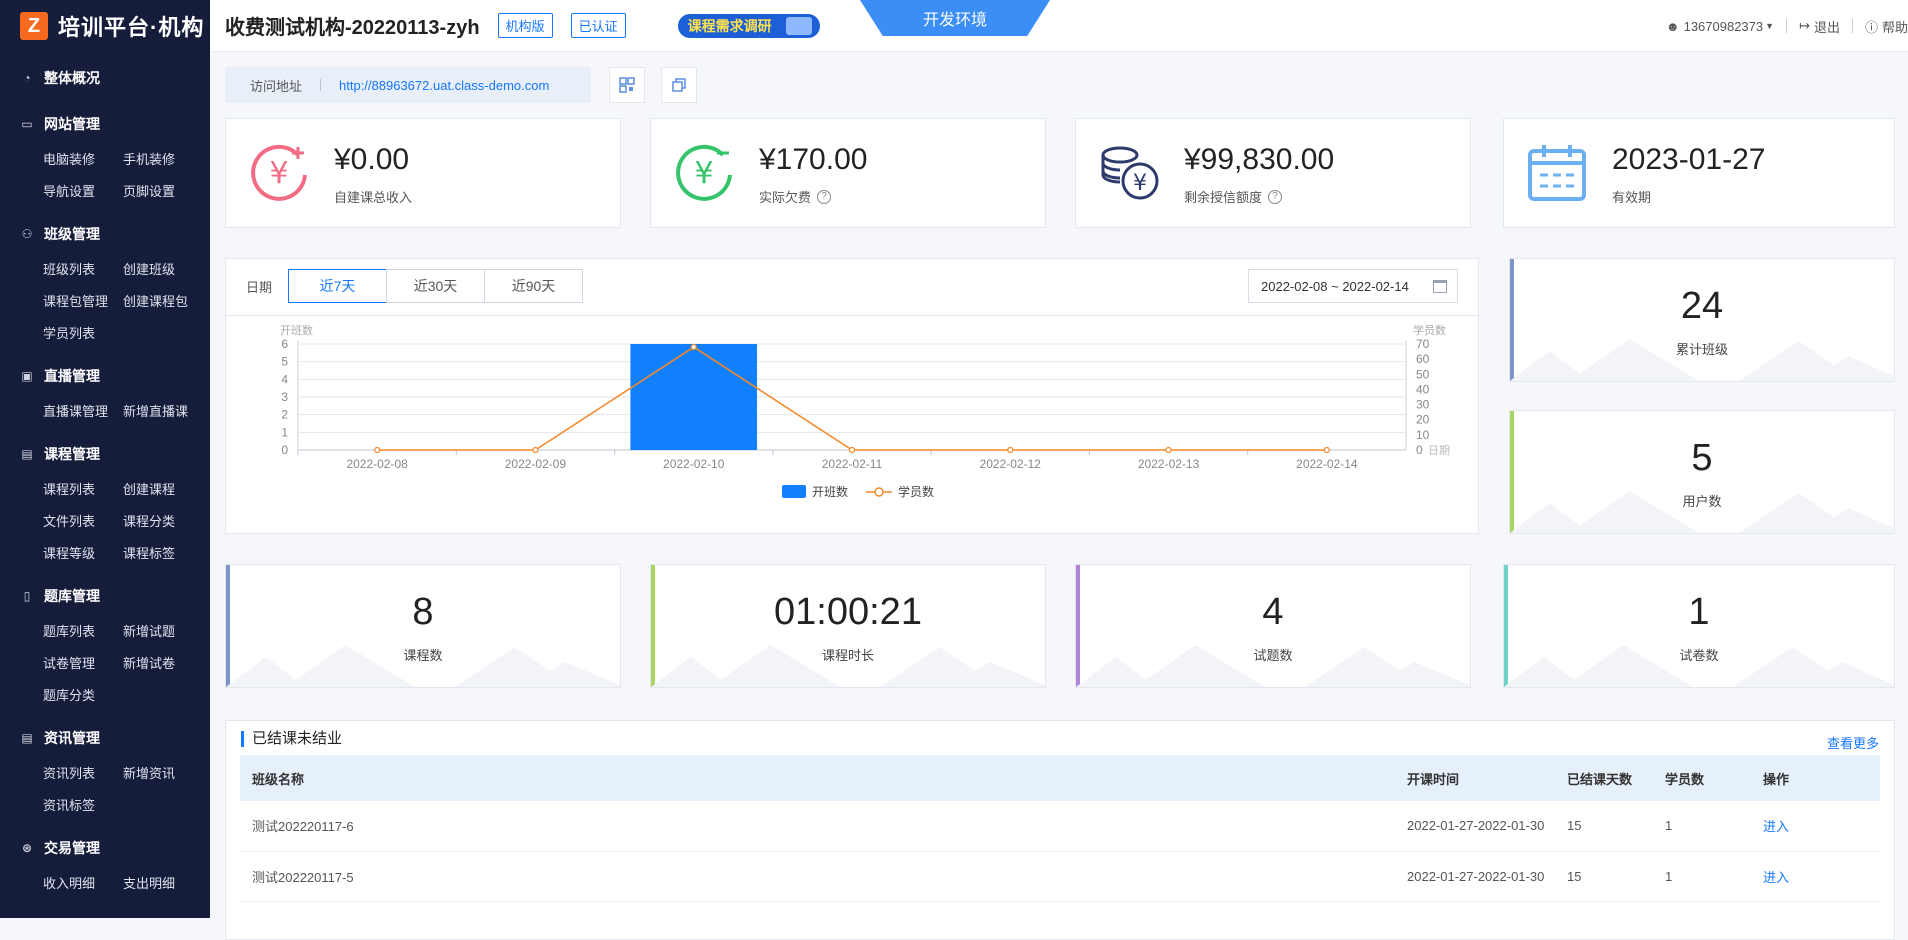 Image resolution: width=1908 pixels, height=940 pixels. Describe the element at coordinates (284, 362) in the screenshot. I see `y-tick-label: 5` at that location.